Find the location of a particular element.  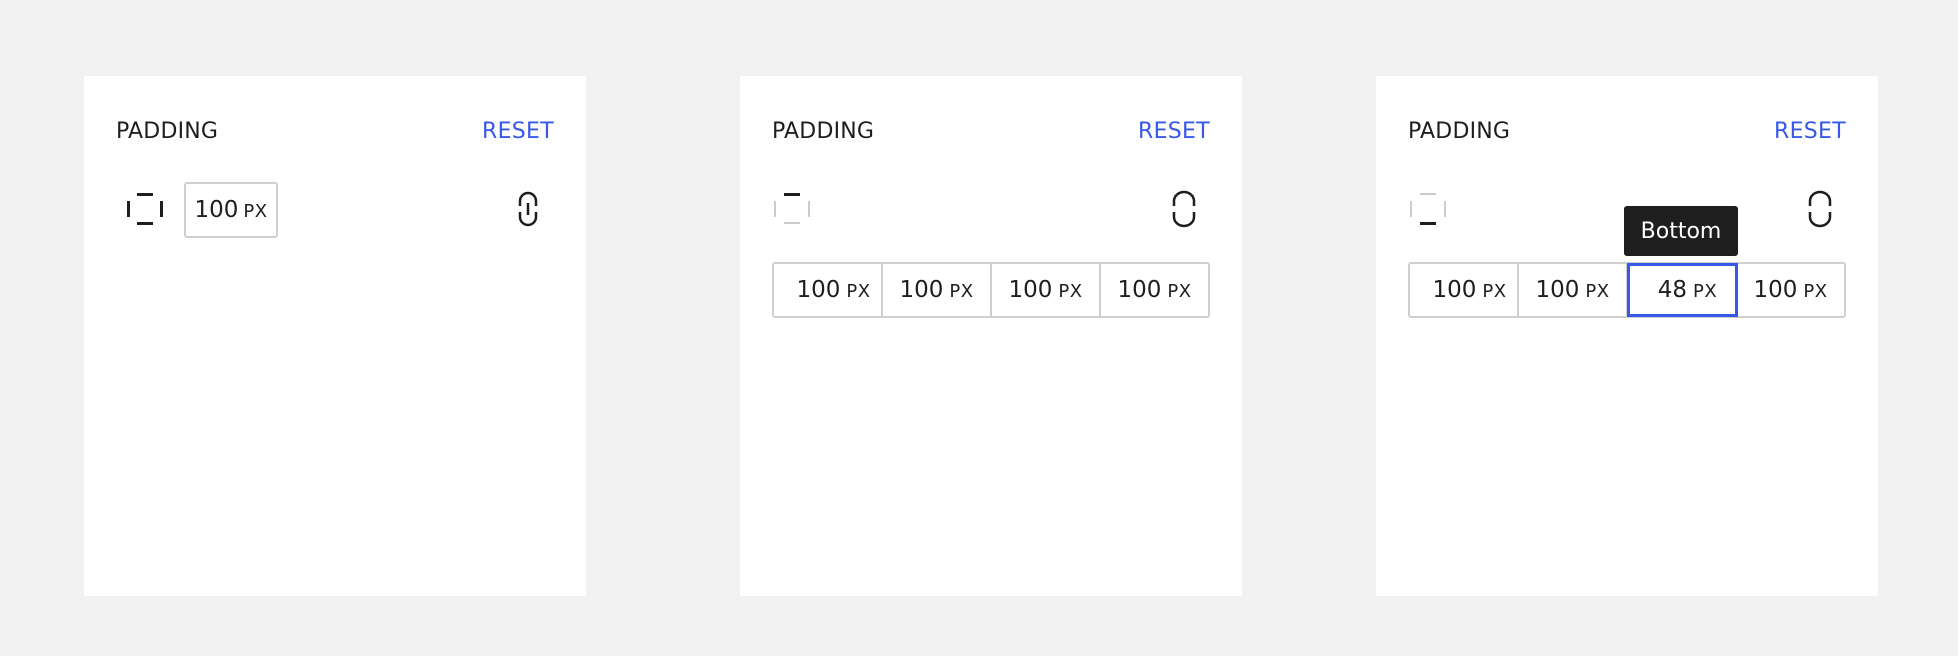

padding-bottom-input: 100 PX is located at coordinates (1046, 290).